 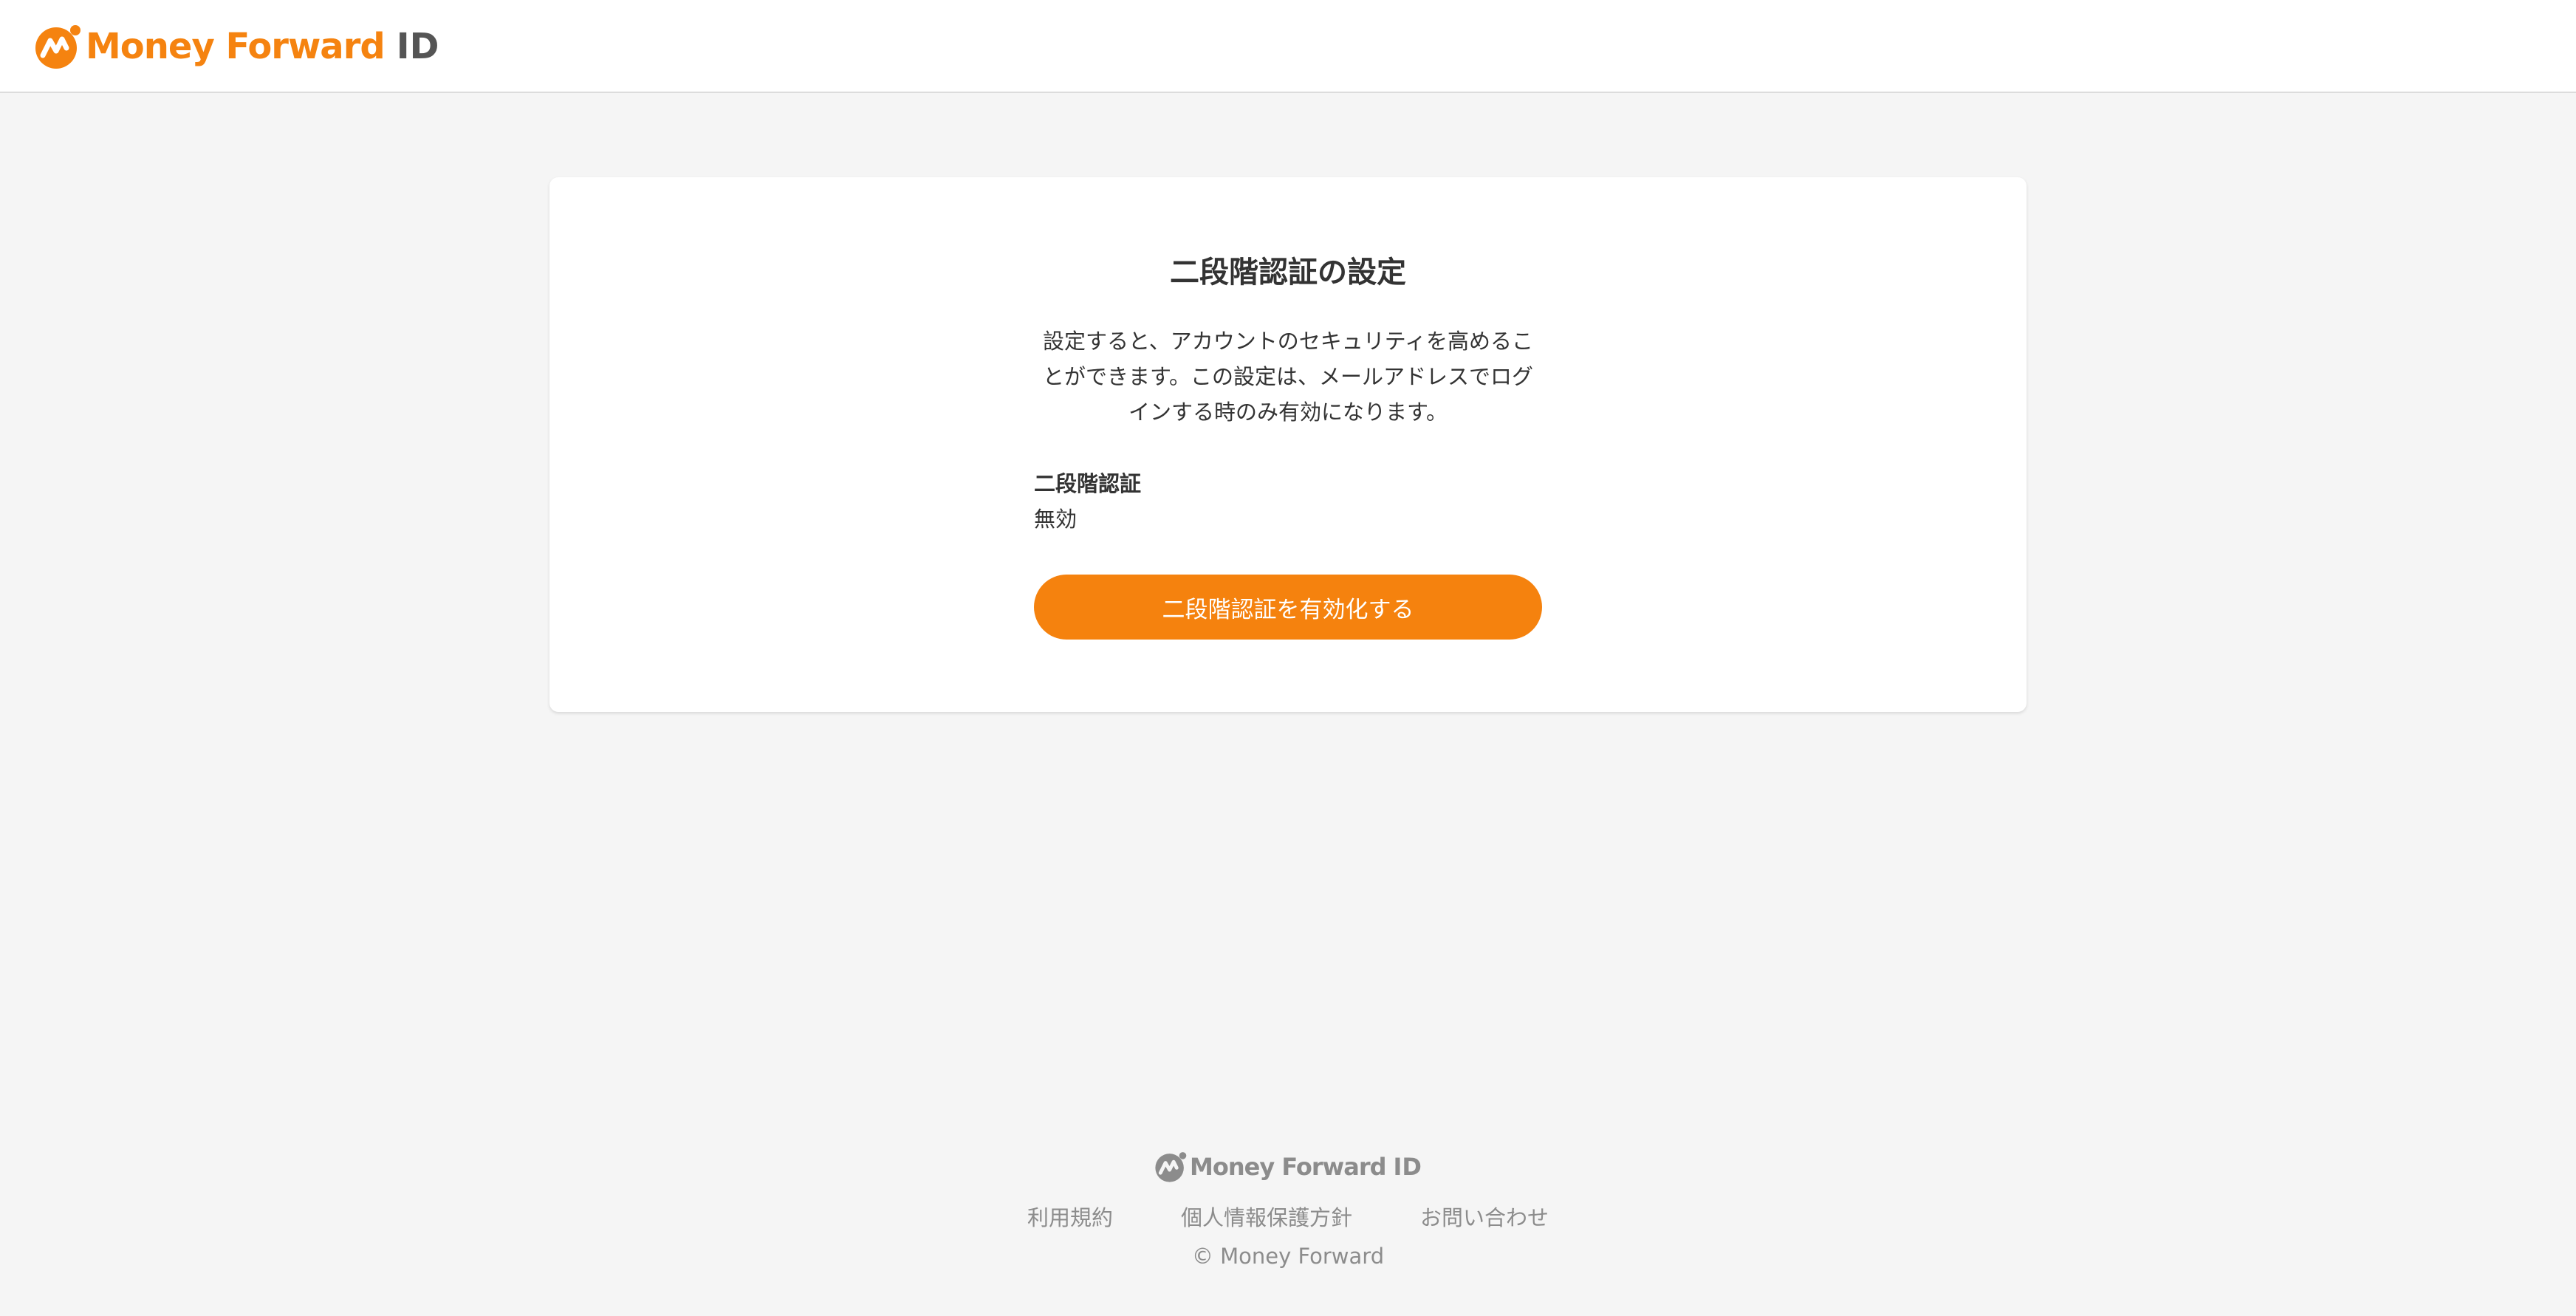 I want to click on terms-of-service-link: 利用規約, so click(x=1070, y=1216).